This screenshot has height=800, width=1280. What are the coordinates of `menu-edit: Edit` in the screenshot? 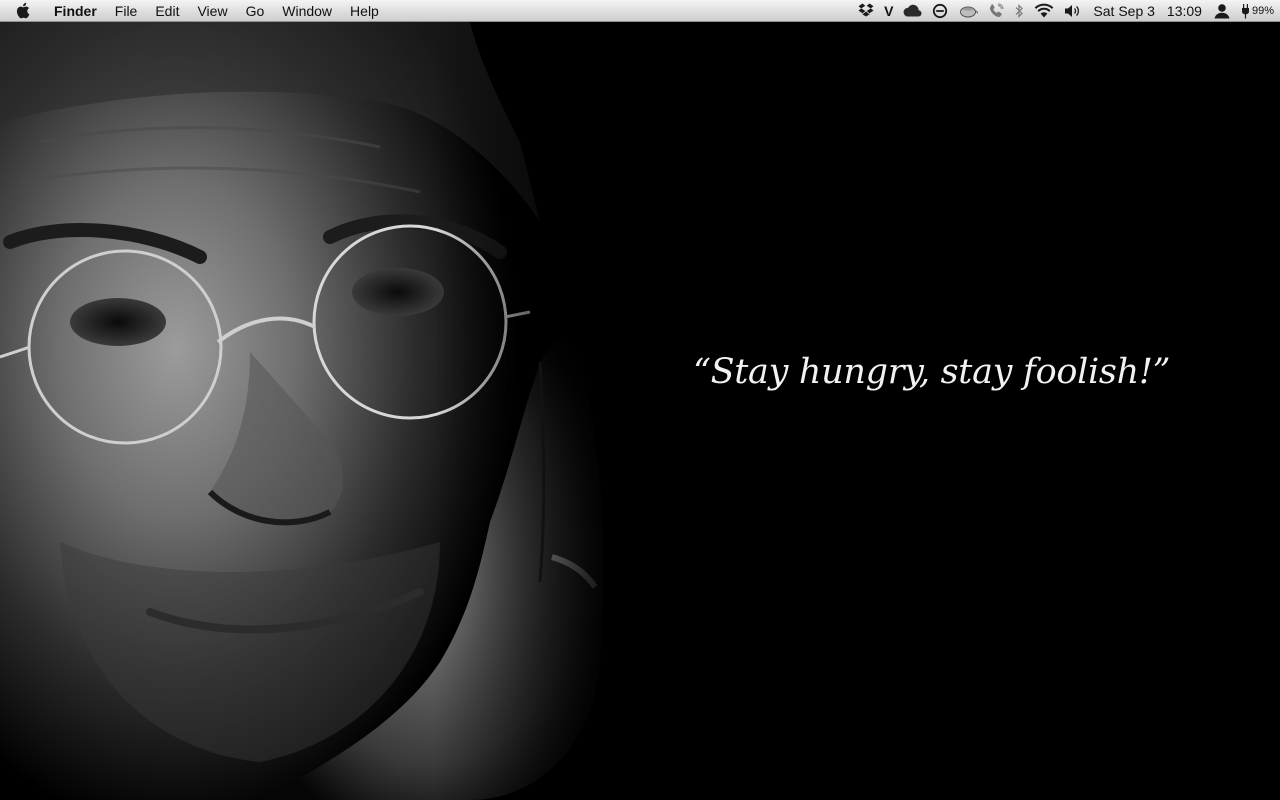 It's located at (167, 11).